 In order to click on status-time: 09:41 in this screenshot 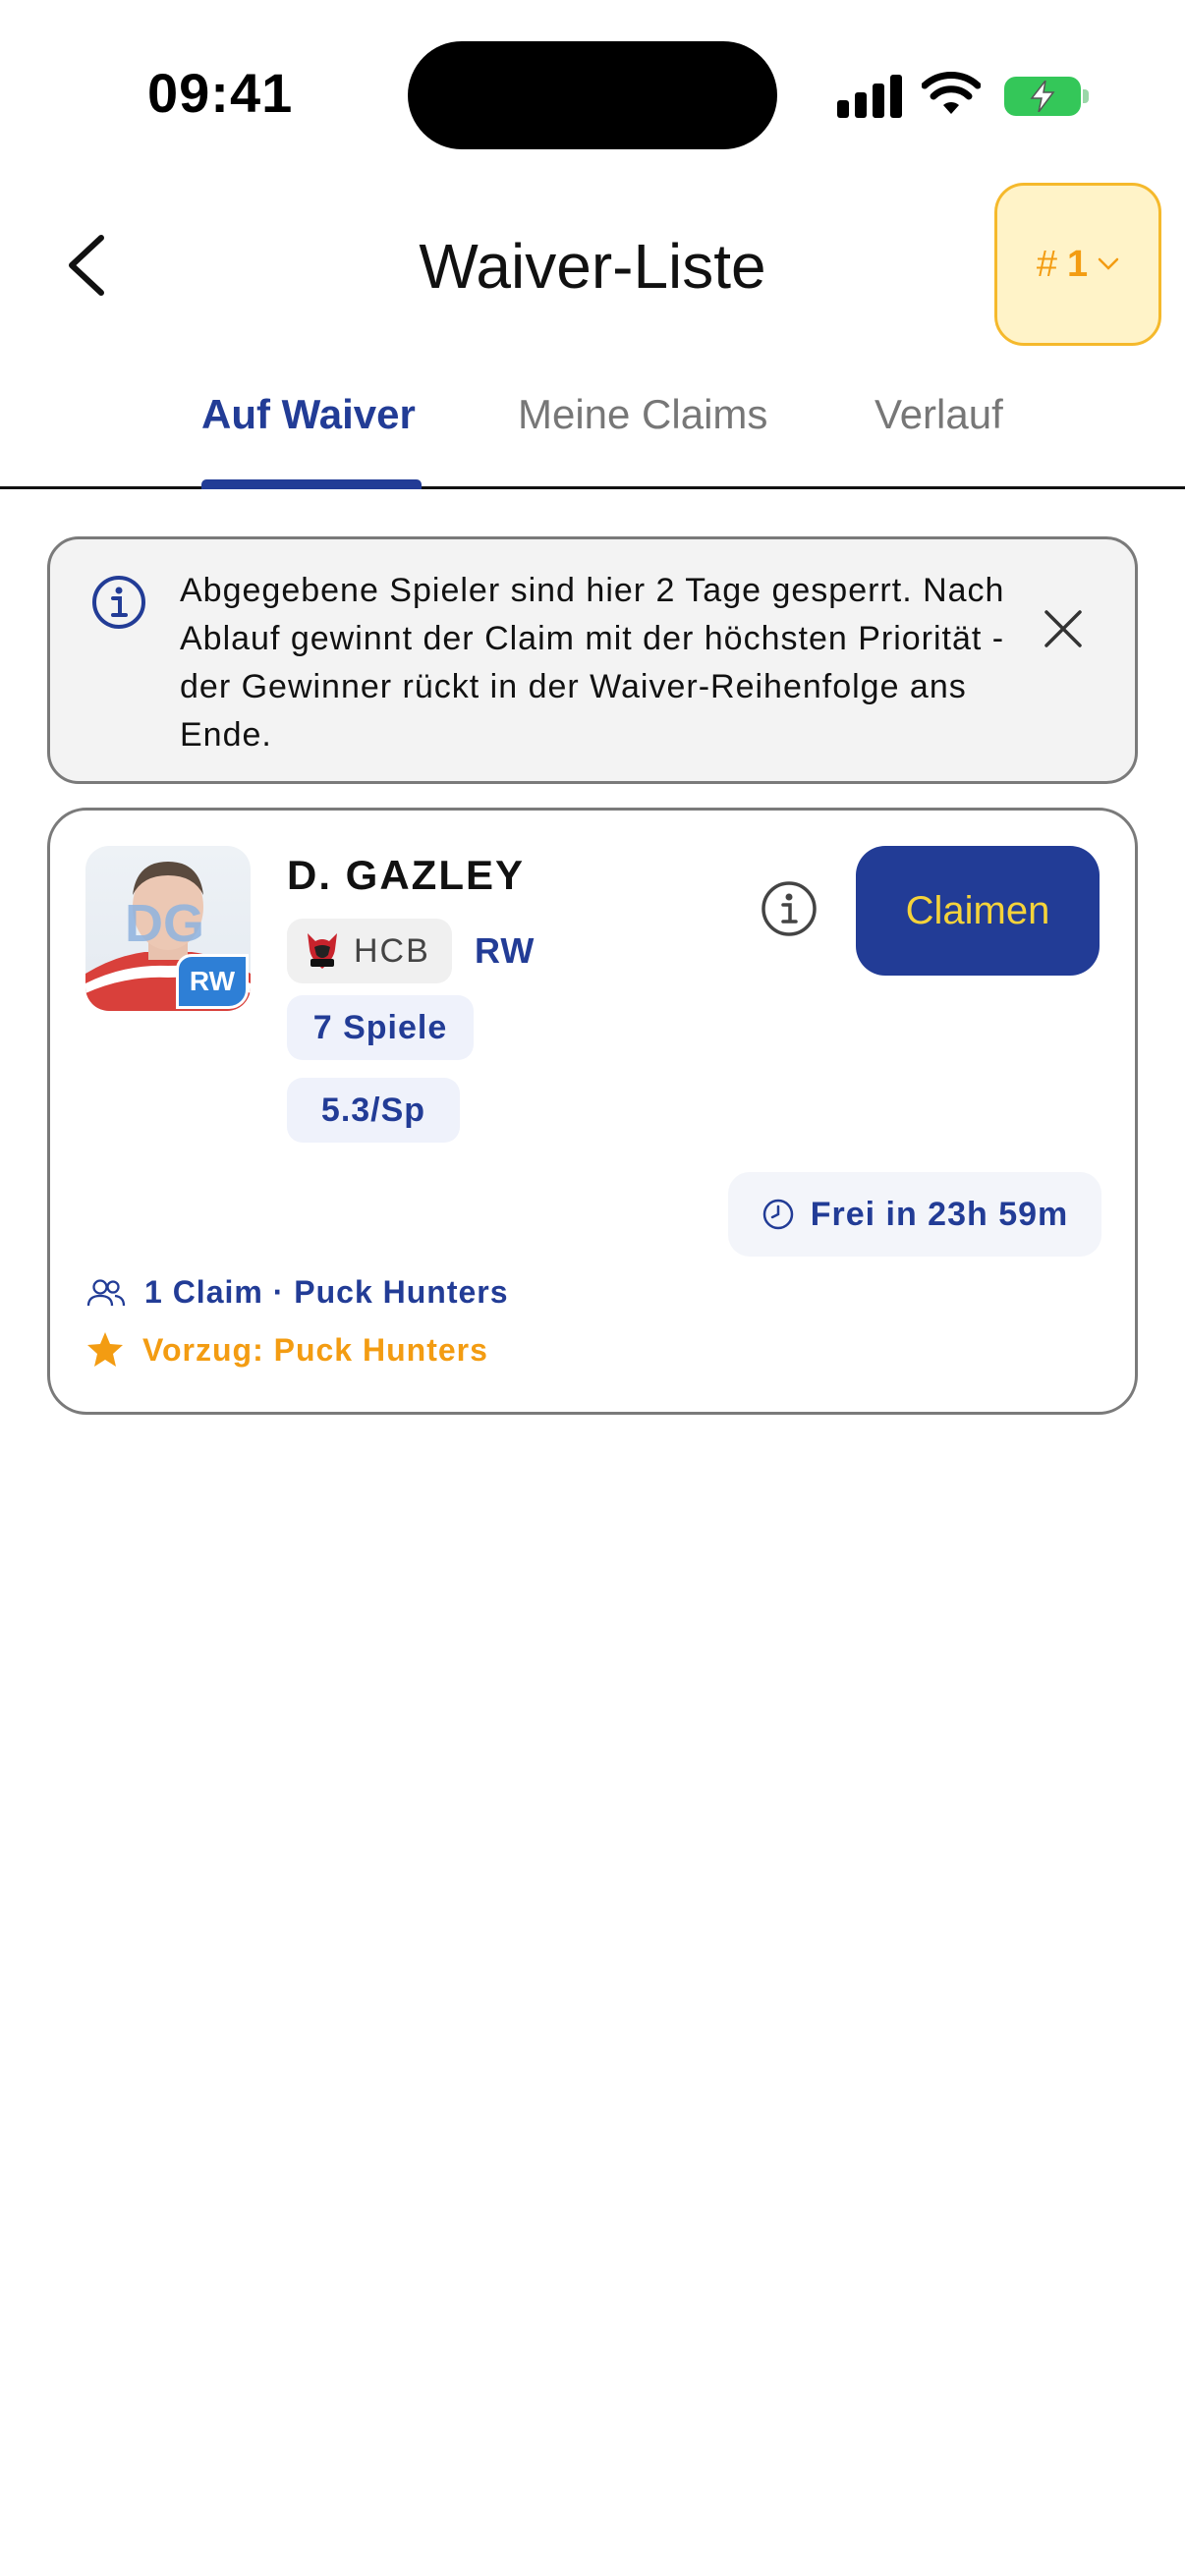, I will do `click(221, 93)`.